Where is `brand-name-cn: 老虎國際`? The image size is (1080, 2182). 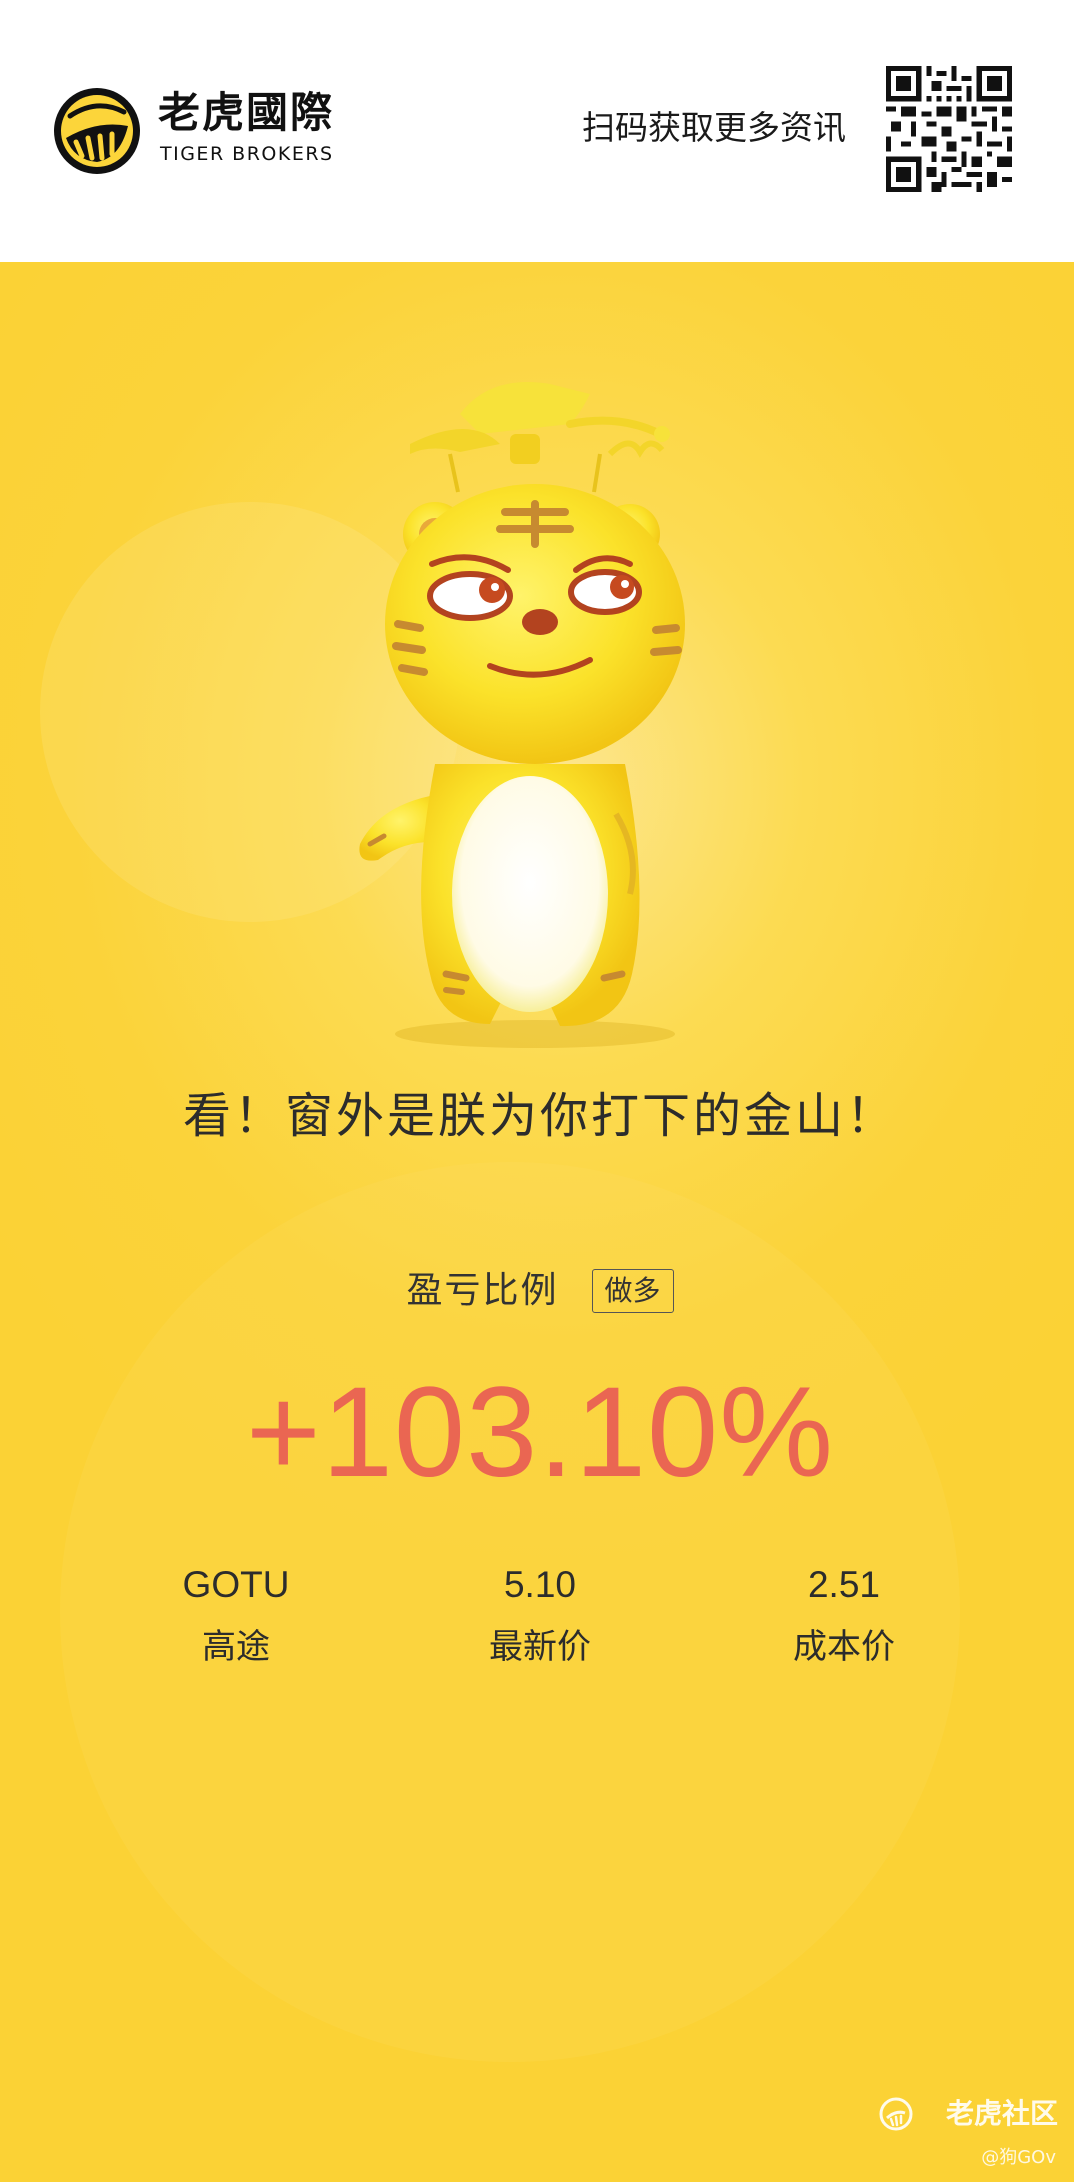 brand-name-cn: 老虎國際 is located at coordinates (246, 112).